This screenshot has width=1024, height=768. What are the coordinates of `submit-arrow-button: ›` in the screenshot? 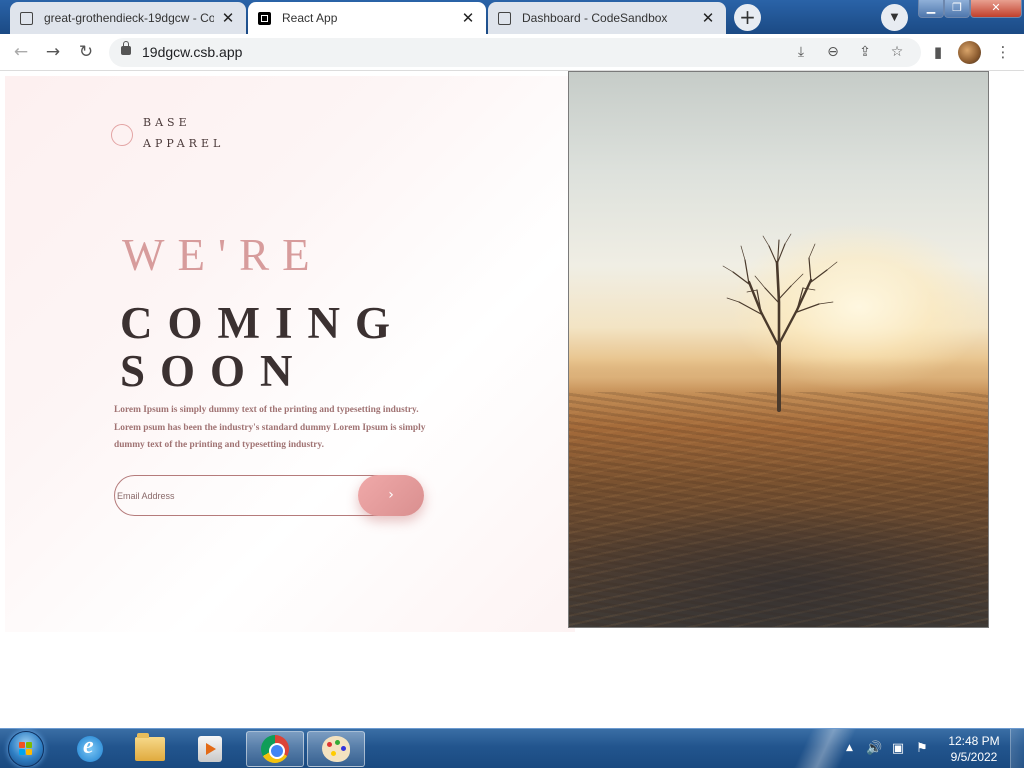 It's located at (391, 495).